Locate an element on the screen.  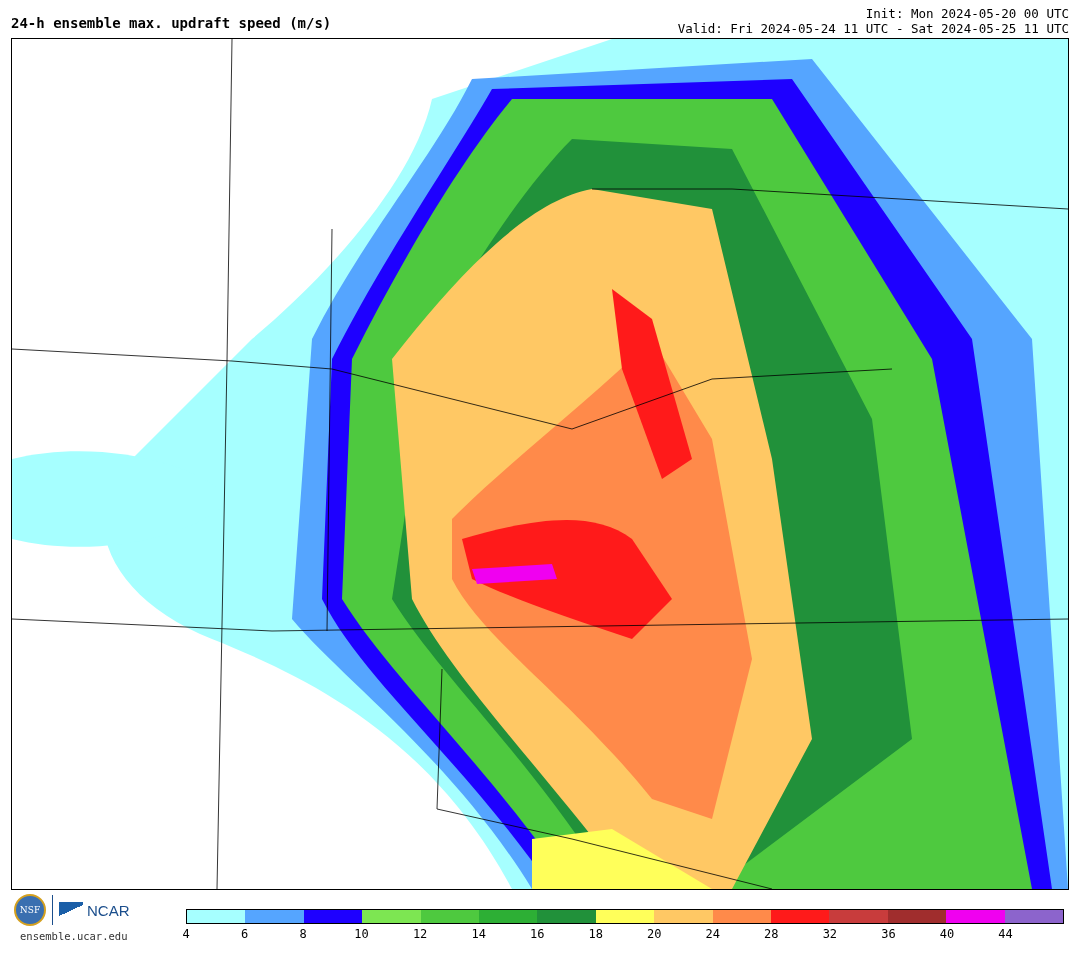
scale-tick-label: 20 is located at coordinates (654, 934).